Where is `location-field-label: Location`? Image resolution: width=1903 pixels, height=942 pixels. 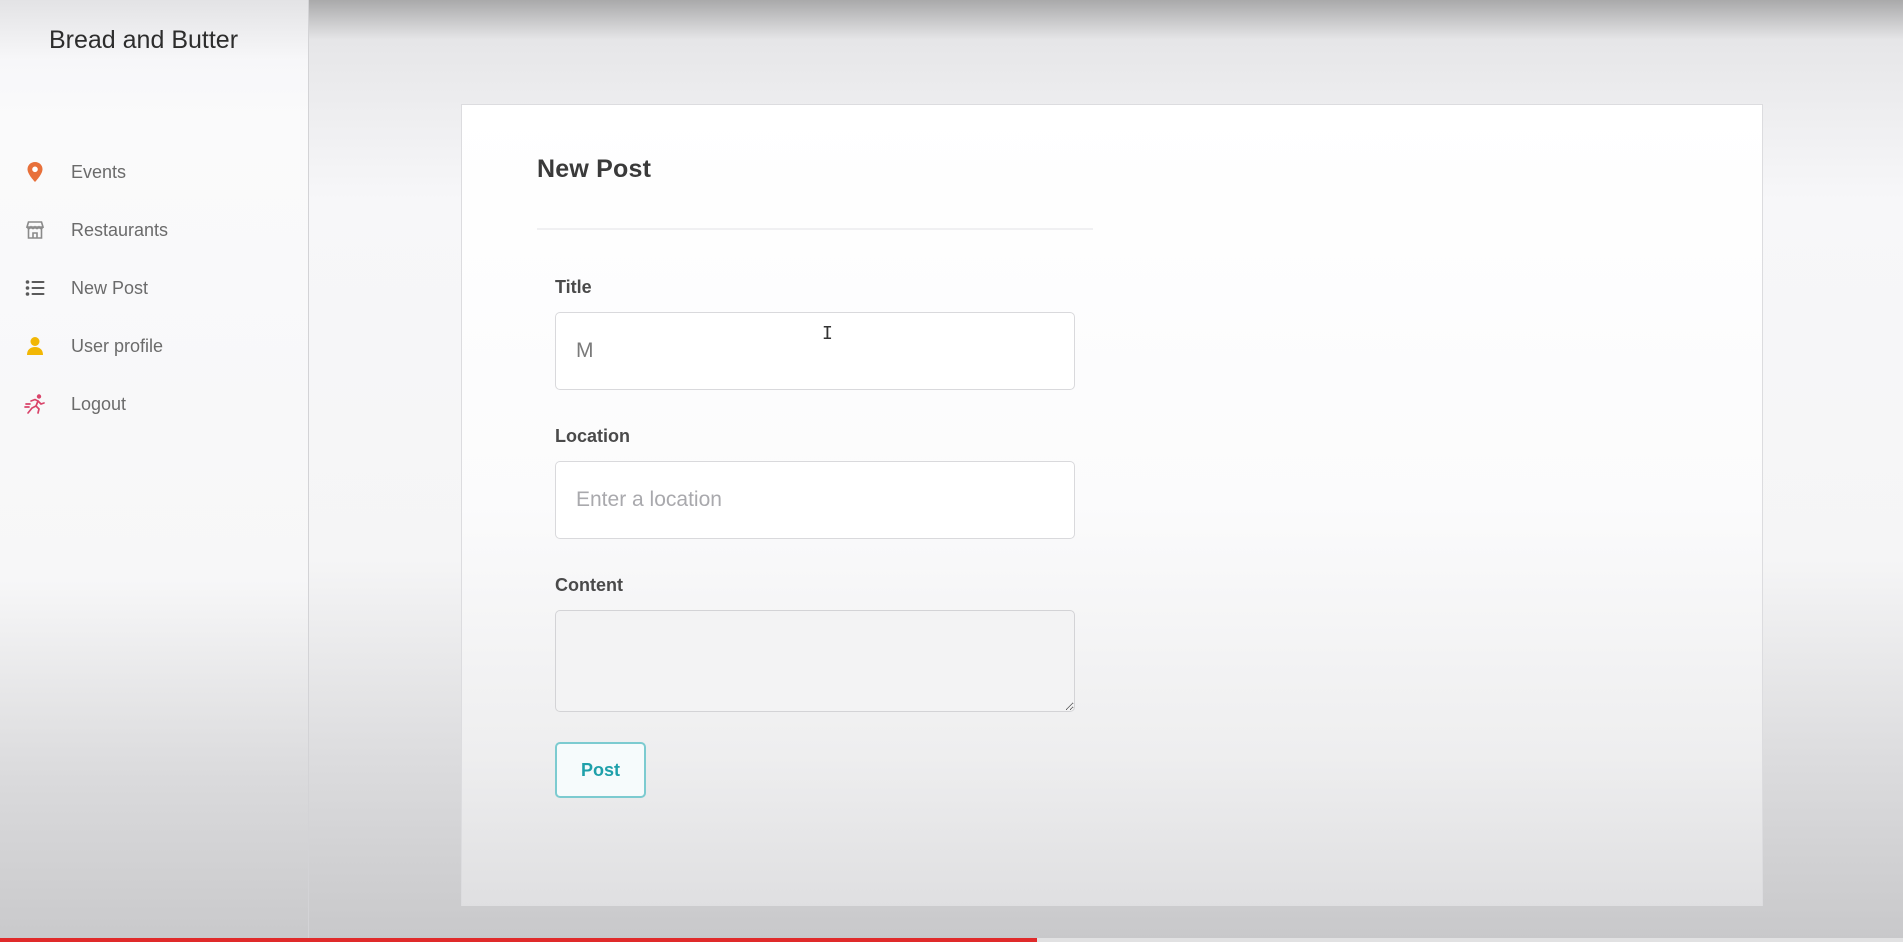 location-field-label: Location is located at coordinates (592, 436).